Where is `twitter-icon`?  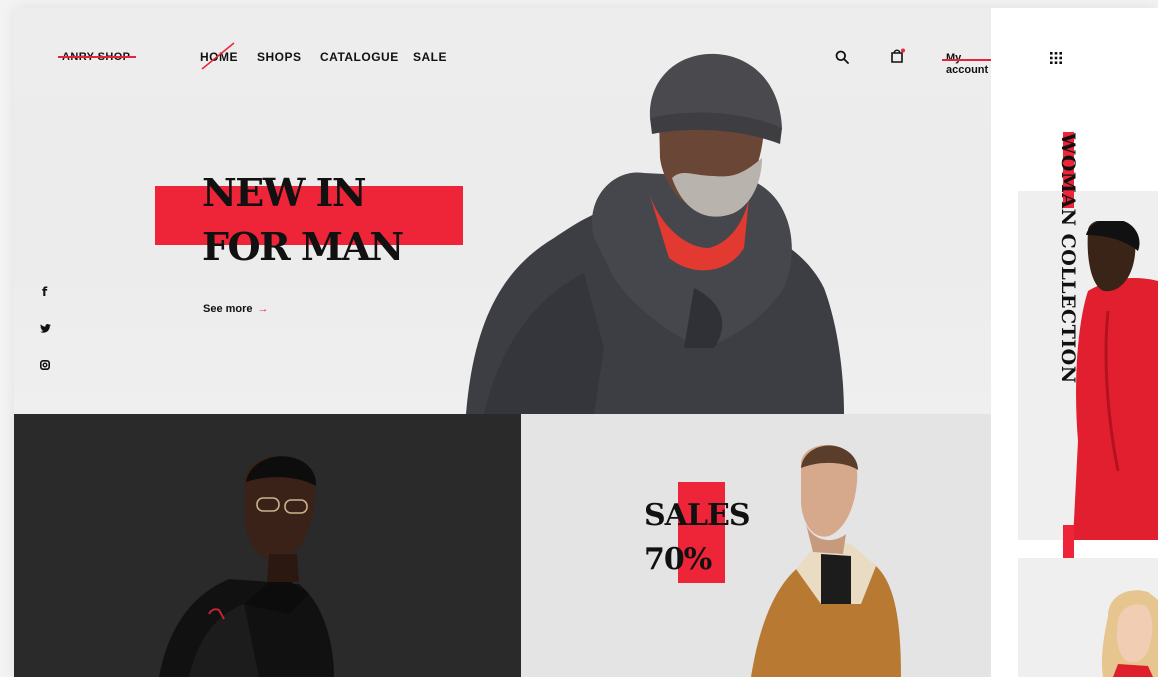 twitter-icon is located at coordinates (45, 328).